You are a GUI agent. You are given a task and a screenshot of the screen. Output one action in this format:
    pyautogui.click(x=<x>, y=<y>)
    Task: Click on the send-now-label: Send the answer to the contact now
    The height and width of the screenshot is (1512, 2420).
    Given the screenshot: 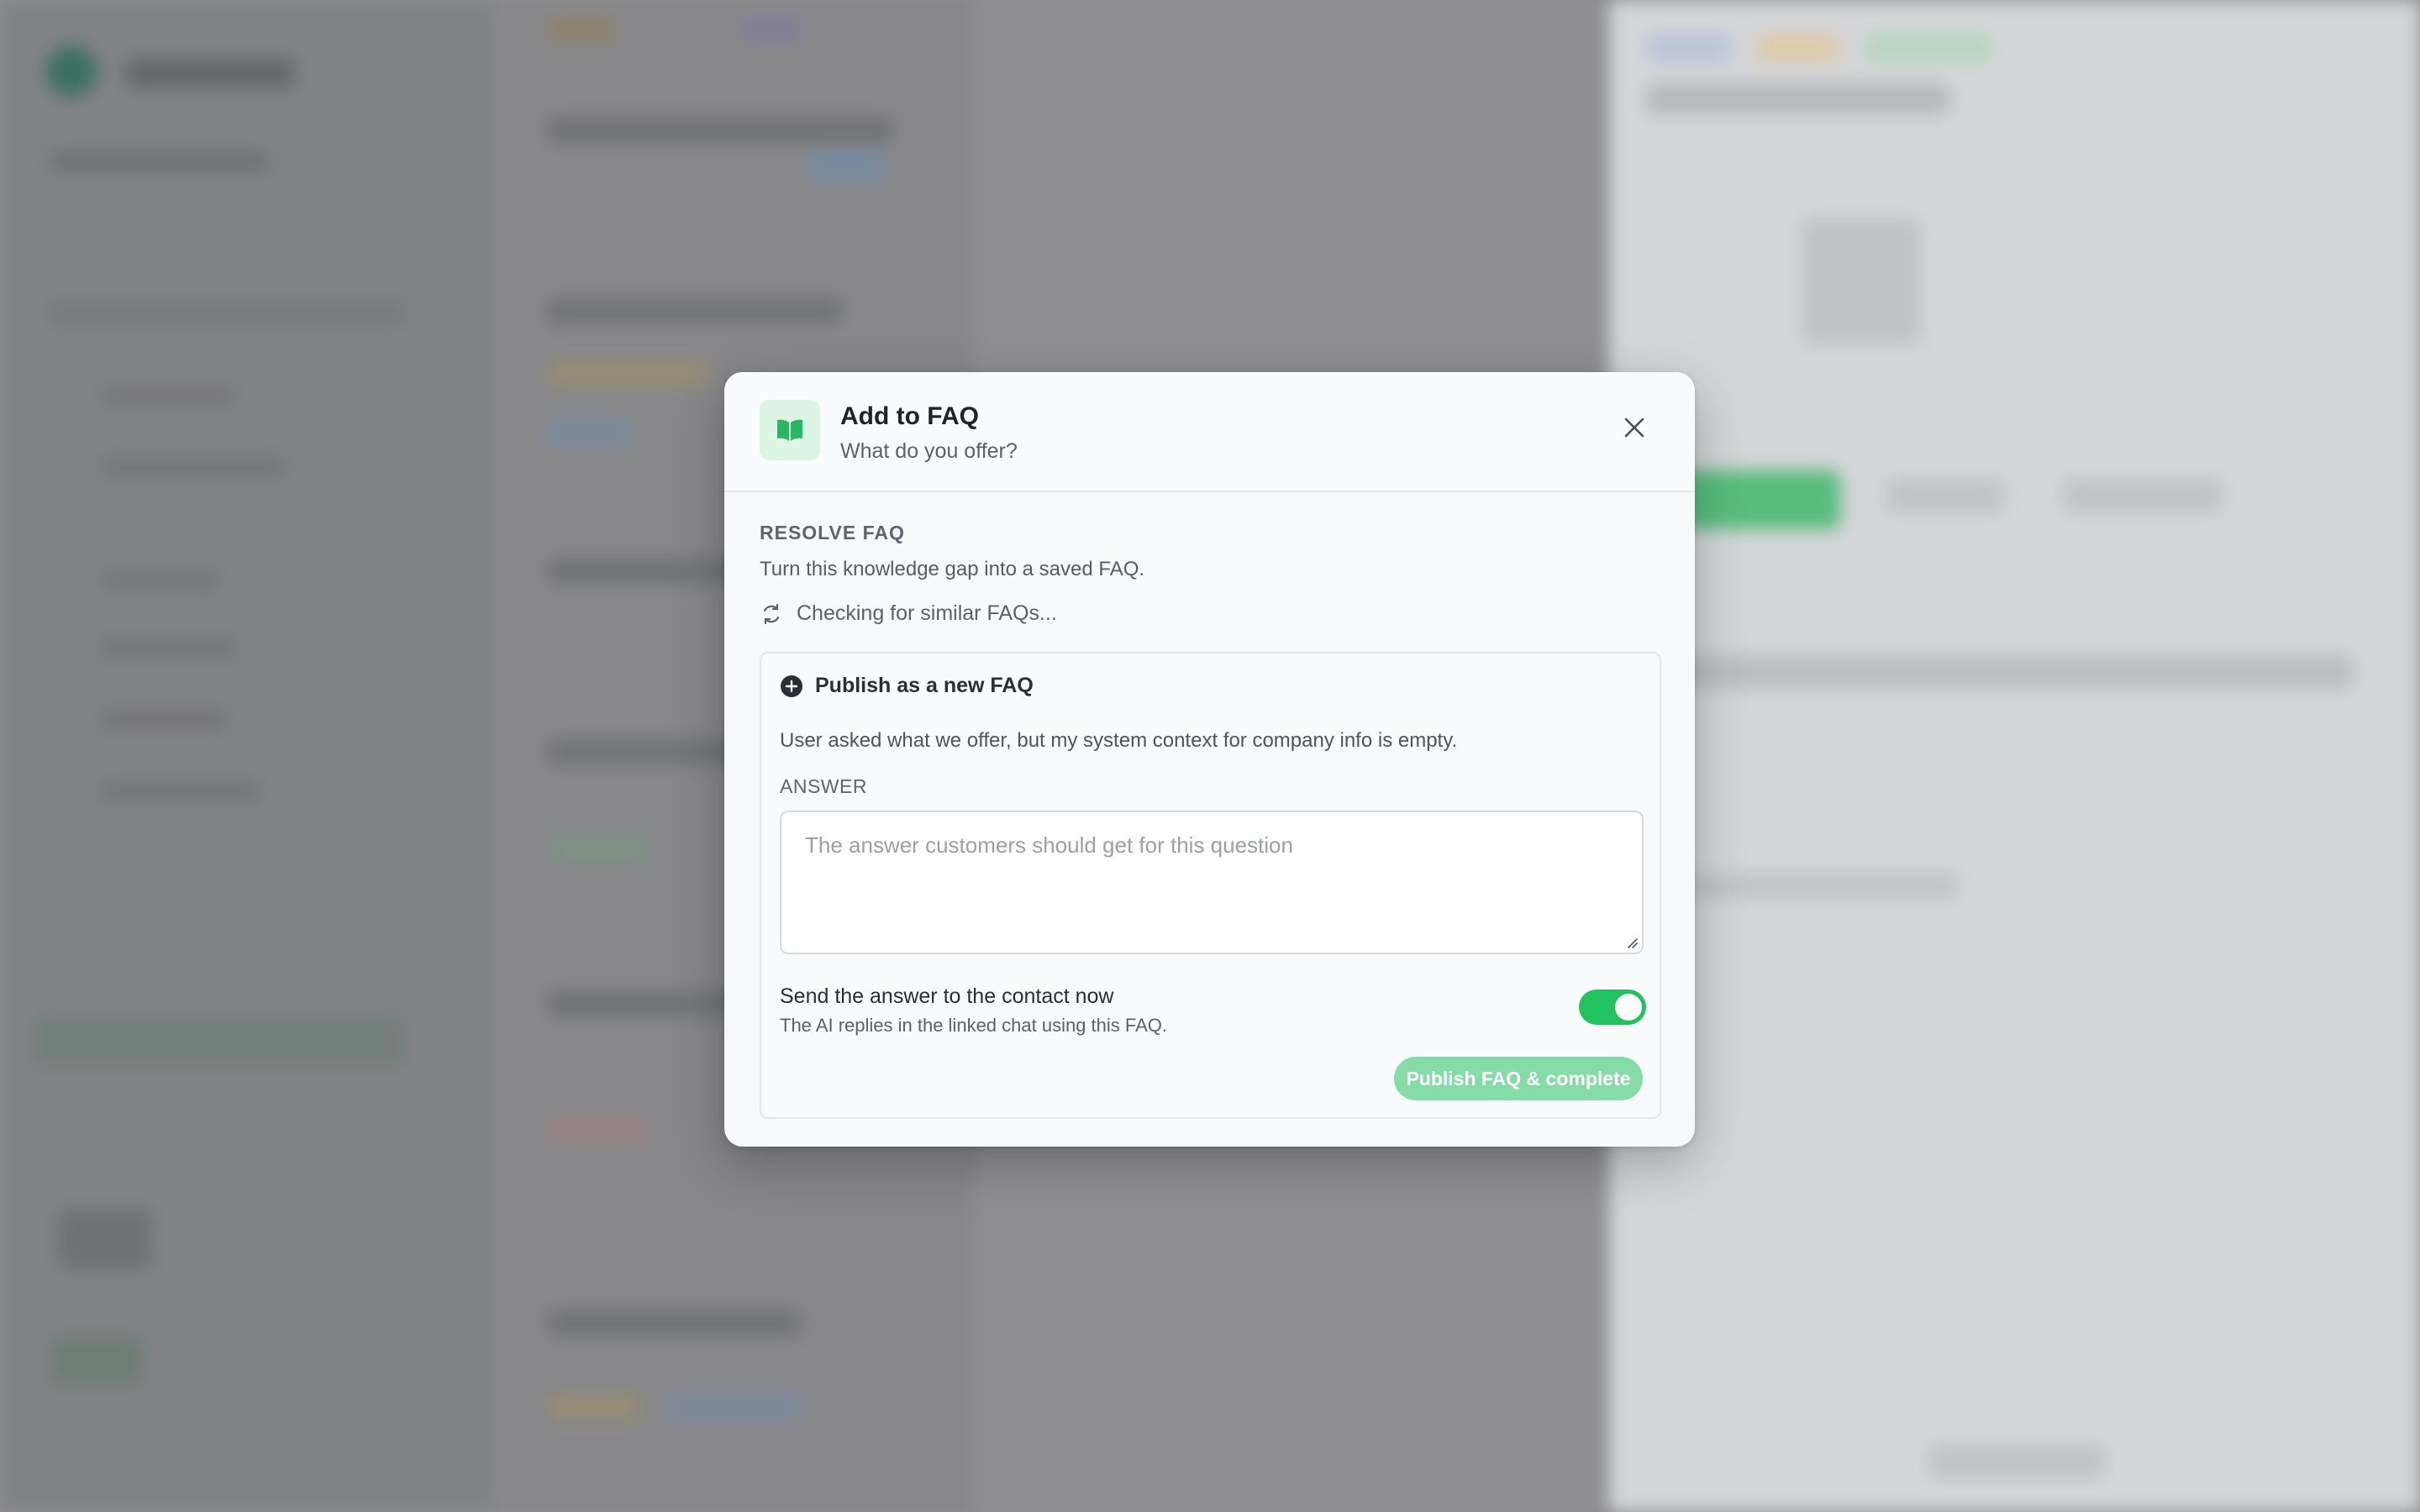 What is the action you would take?
    pyautogui.click(x=947, y=996)
    